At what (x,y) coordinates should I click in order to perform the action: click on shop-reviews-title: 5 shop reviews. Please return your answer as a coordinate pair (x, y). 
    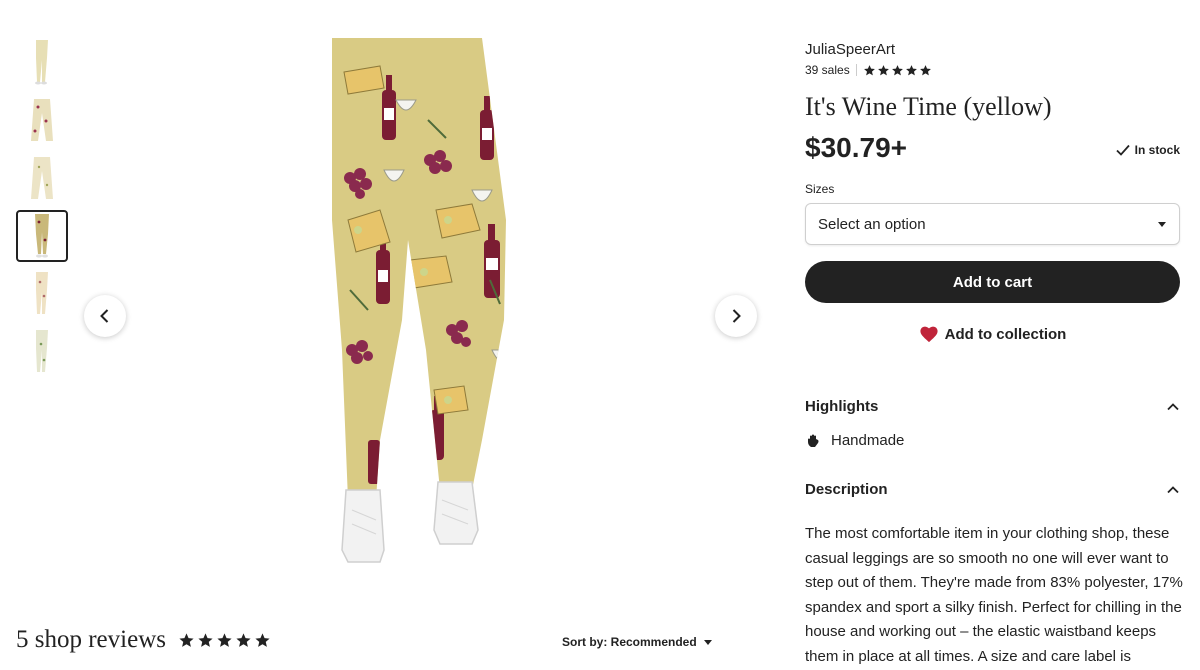
    Looking at the image, I should click on (91, 639).